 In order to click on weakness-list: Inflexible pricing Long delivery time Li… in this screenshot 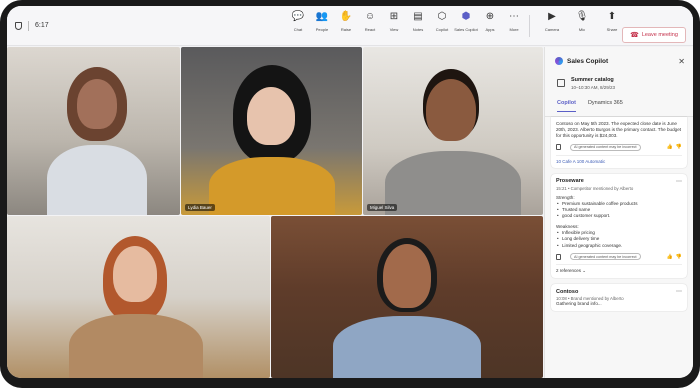, I will do `click(619, 240)`.